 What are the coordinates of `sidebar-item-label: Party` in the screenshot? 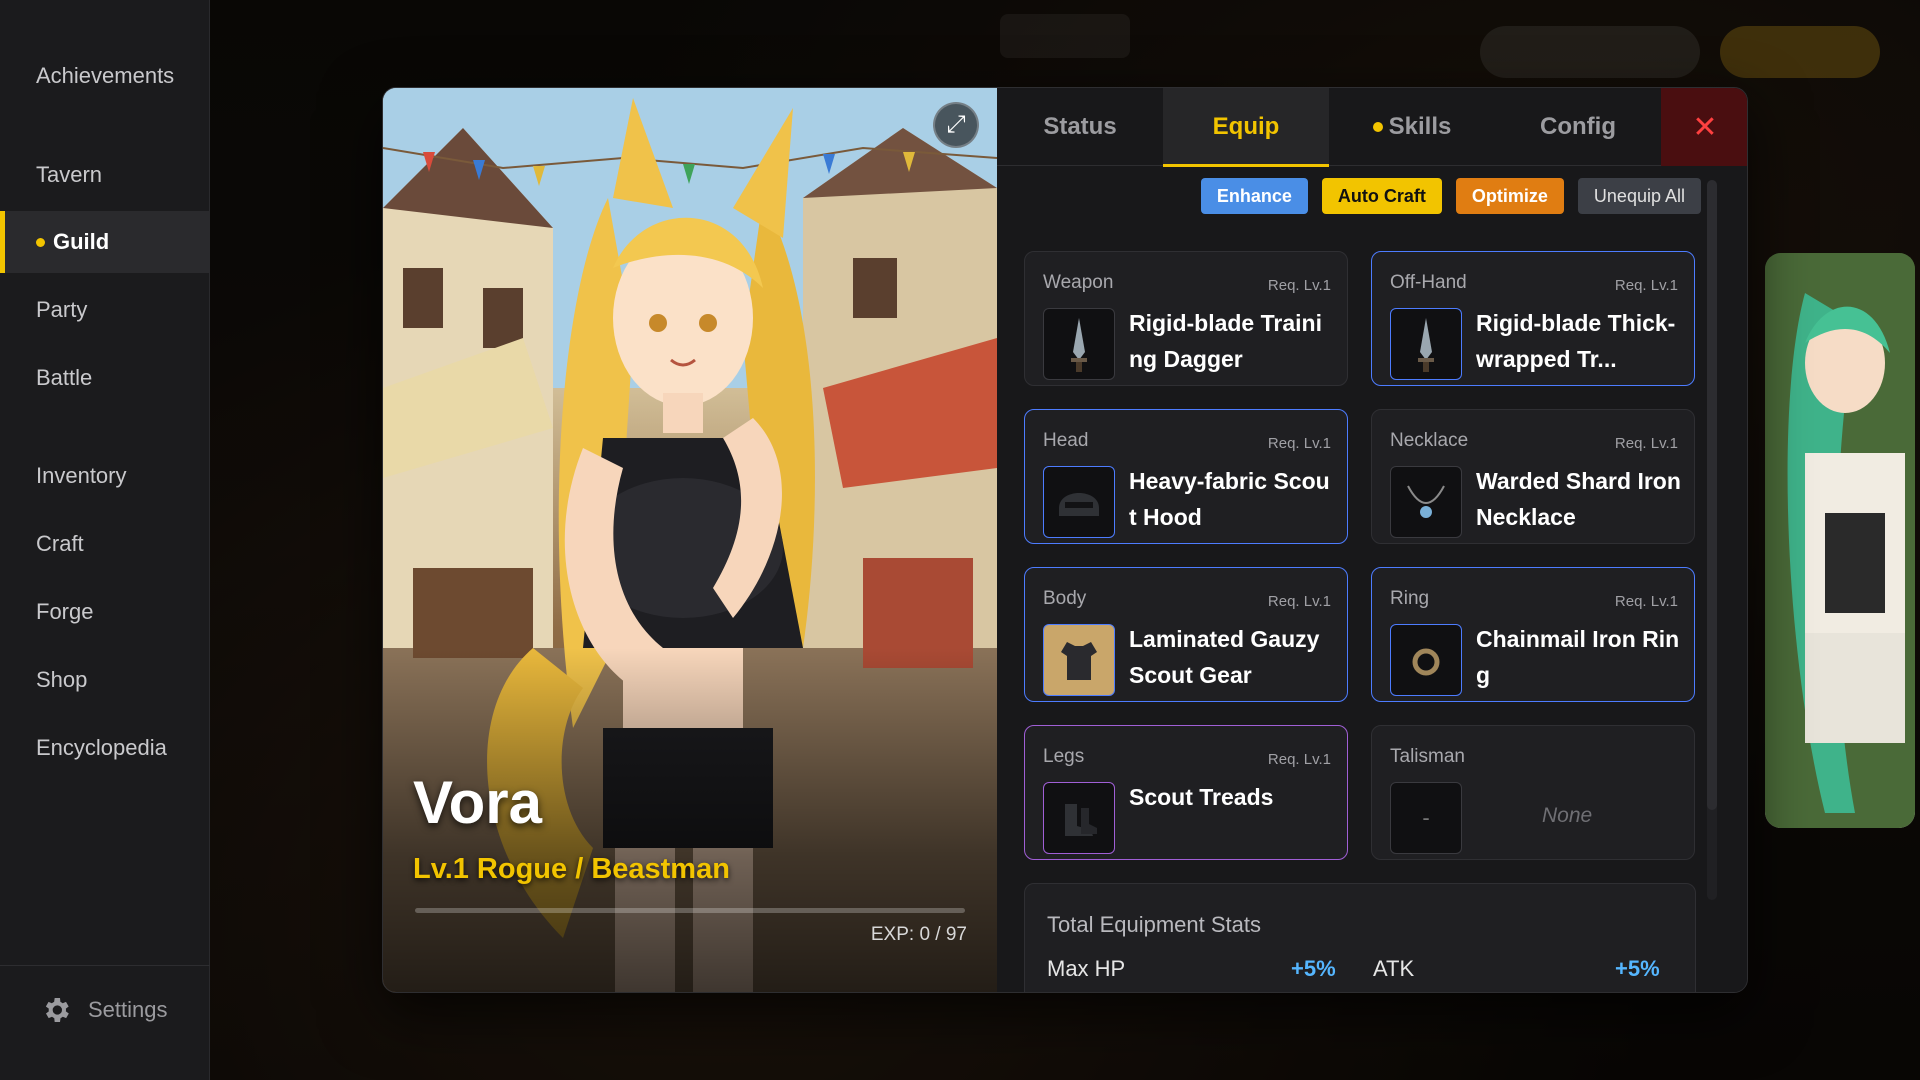 It's located at (62, 309).